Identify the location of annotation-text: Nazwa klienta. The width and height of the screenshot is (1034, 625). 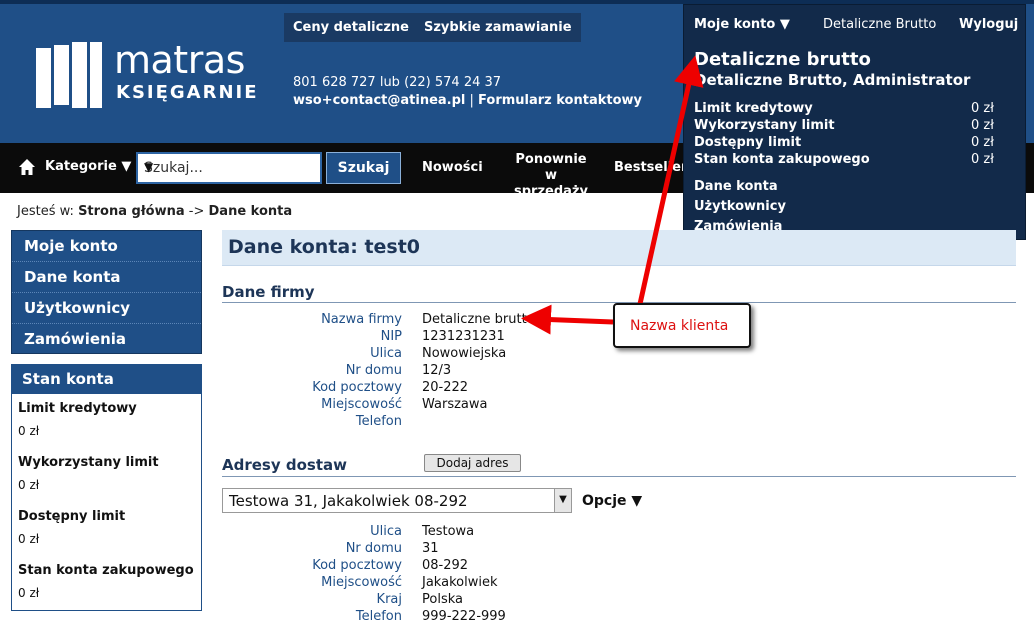
(679, 326).